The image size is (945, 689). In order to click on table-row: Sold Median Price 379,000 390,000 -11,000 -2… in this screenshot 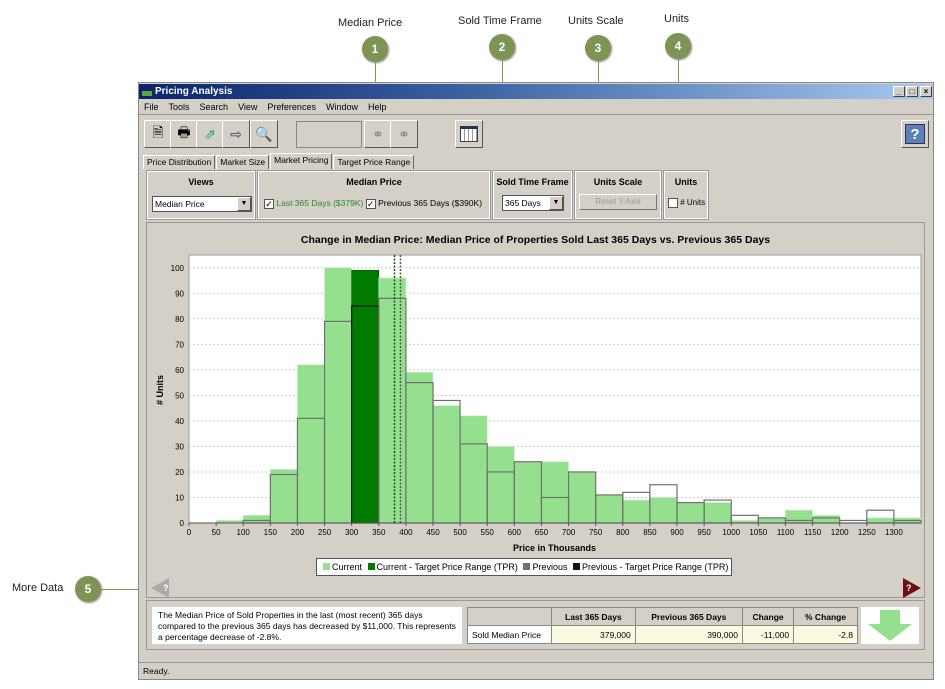, I will do `click(662, 634)`.